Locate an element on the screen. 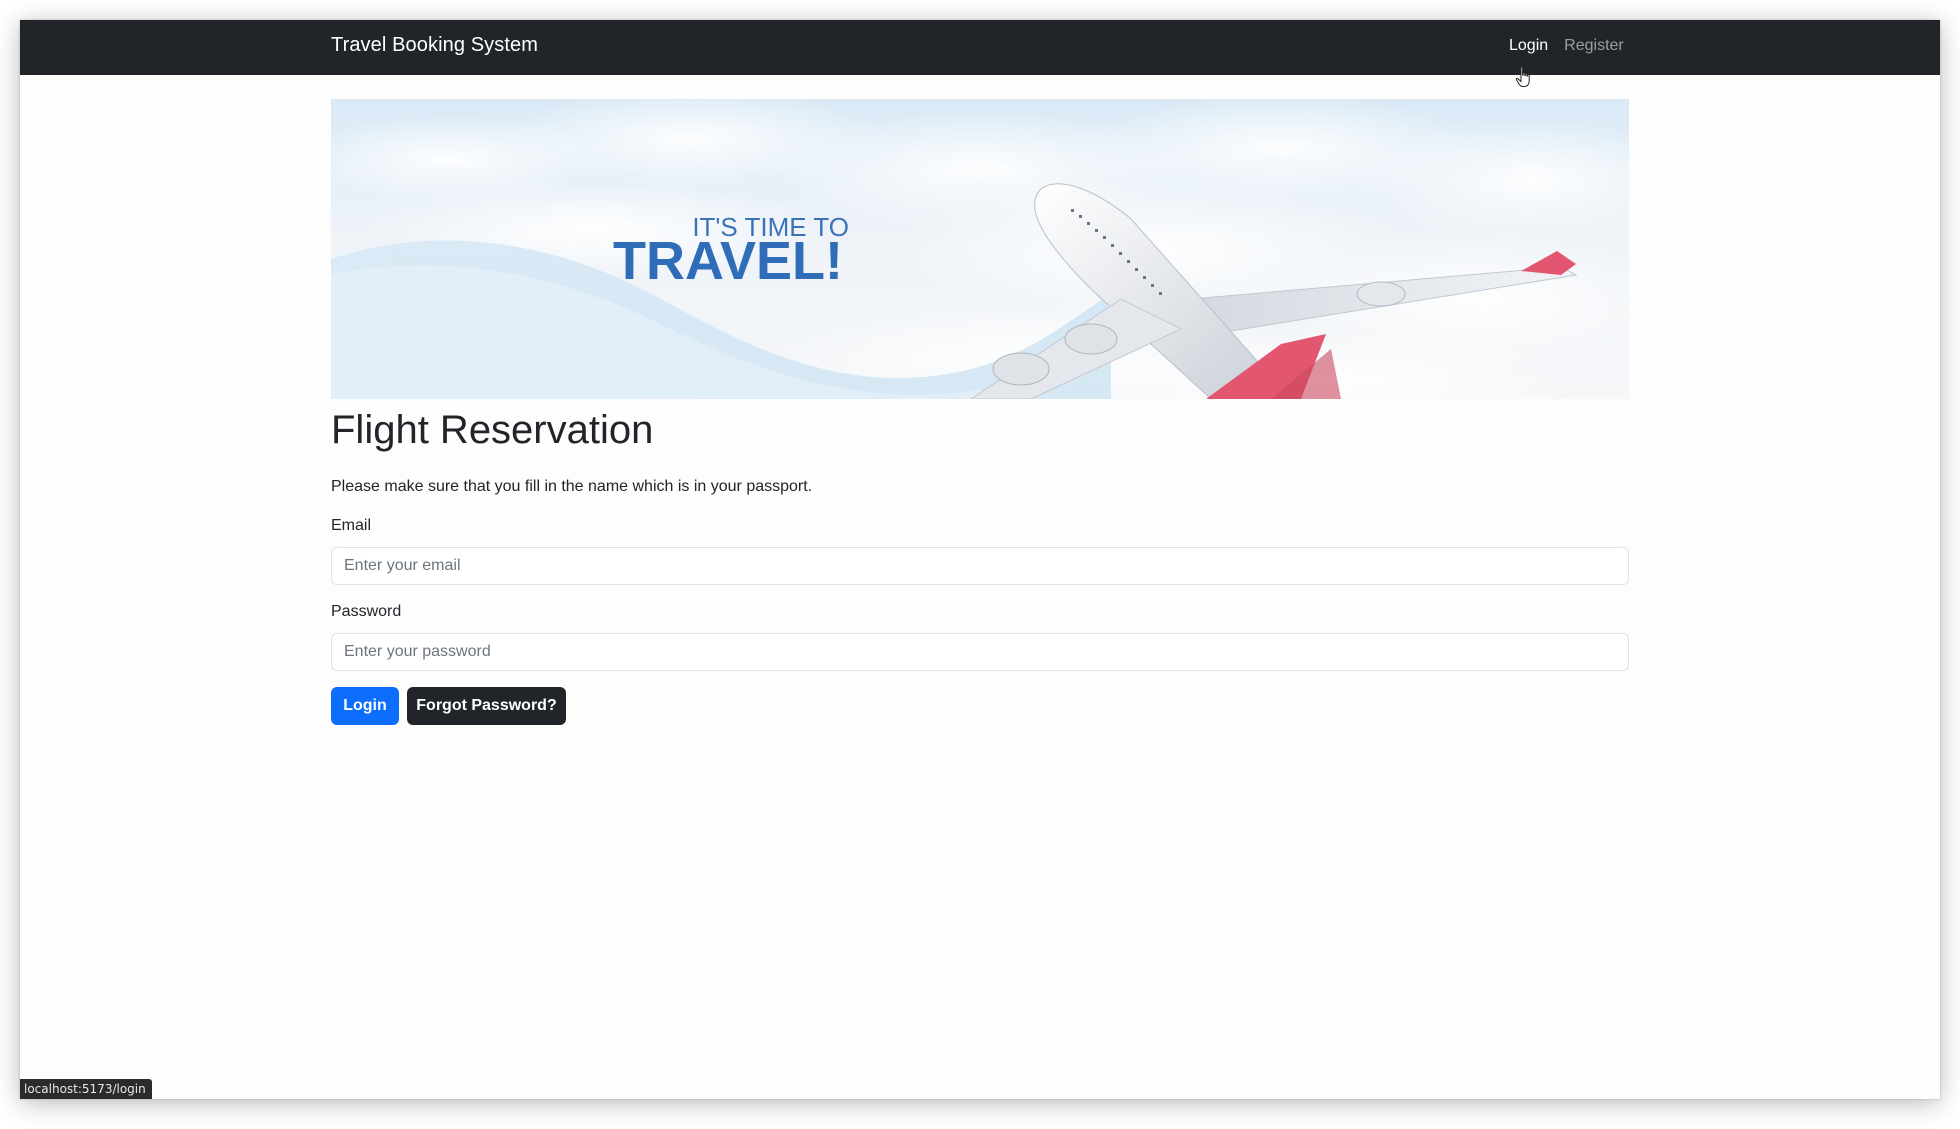 The image size is (1960, 1129). nav-link-login: Login is located at coordinates (1528, 46).